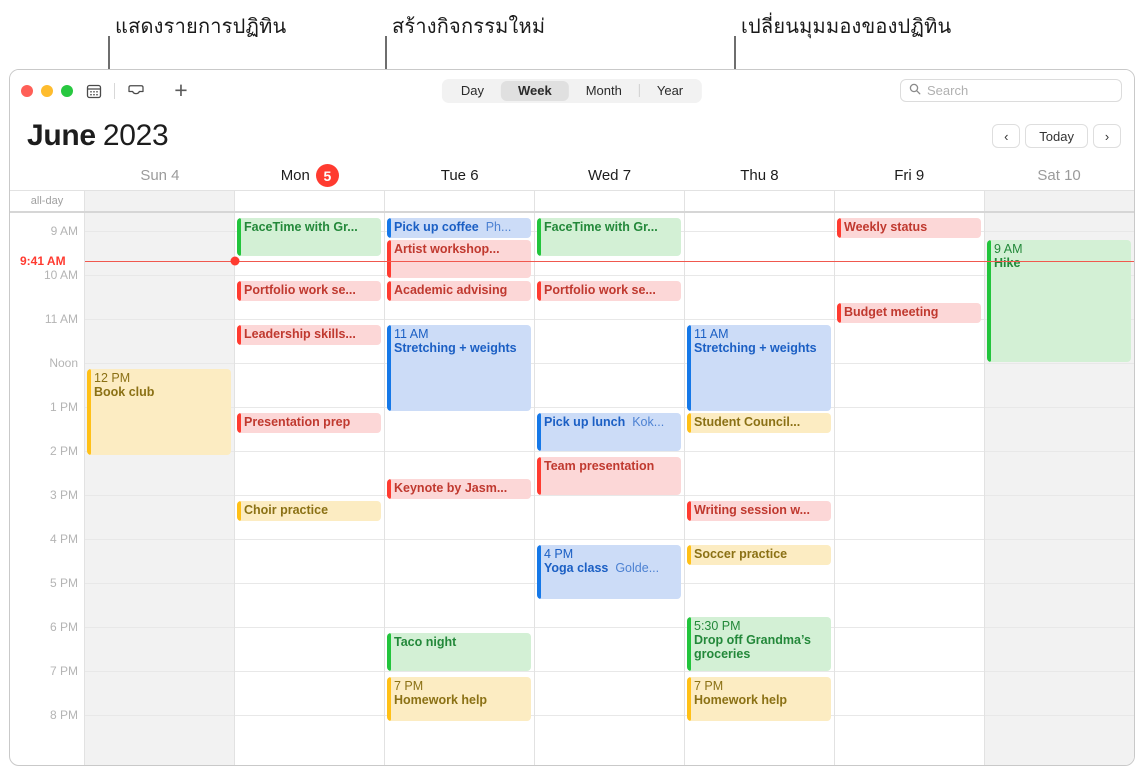 This screenshot has width=1144, height=774. What do you see at coordinates (610, 175) in the screenshot?
I see `day-header-3: Wed 7` at bounding box center [610, 175].